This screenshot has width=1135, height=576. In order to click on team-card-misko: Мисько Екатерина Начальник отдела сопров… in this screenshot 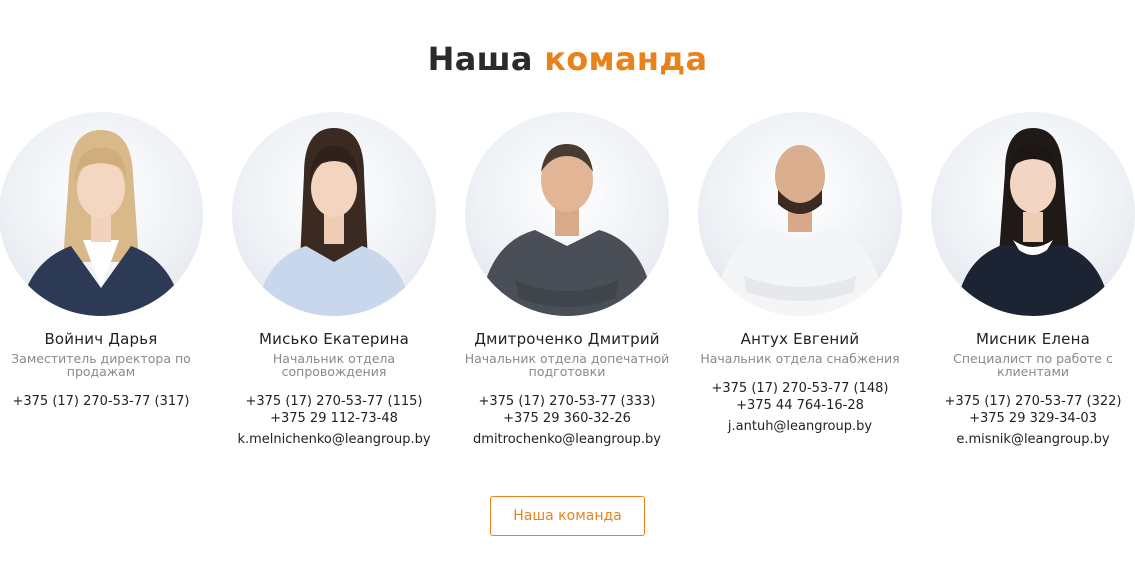, I will do `click(334, 280)`.